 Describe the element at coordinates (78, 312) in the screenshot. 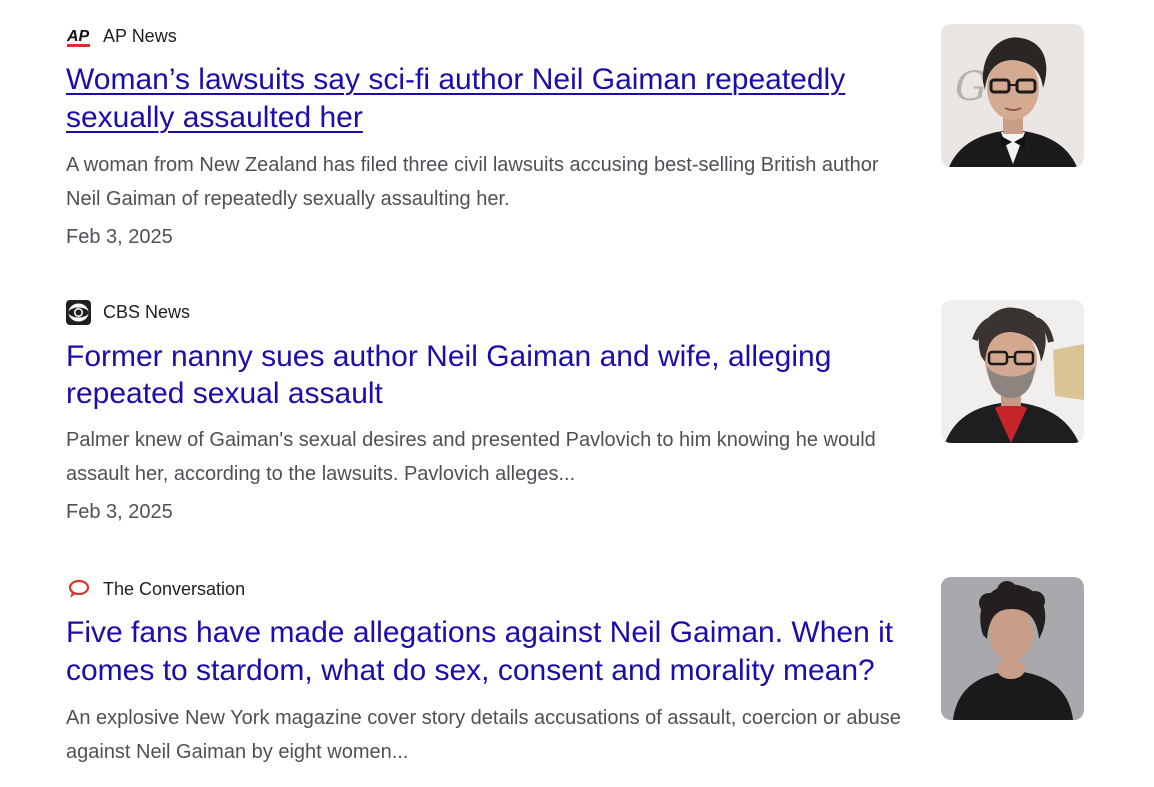

I see `cbs-eye-logo-icon` at that location.